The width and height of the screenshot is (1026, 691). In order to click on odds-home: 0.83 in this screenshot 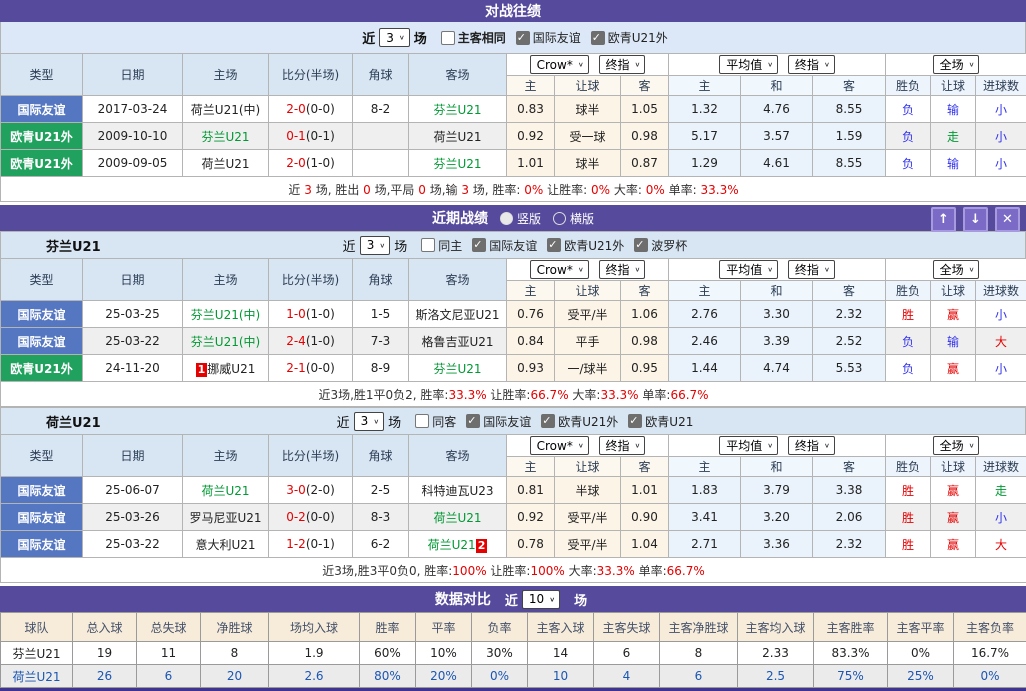, I will do `click(531, 109)`.